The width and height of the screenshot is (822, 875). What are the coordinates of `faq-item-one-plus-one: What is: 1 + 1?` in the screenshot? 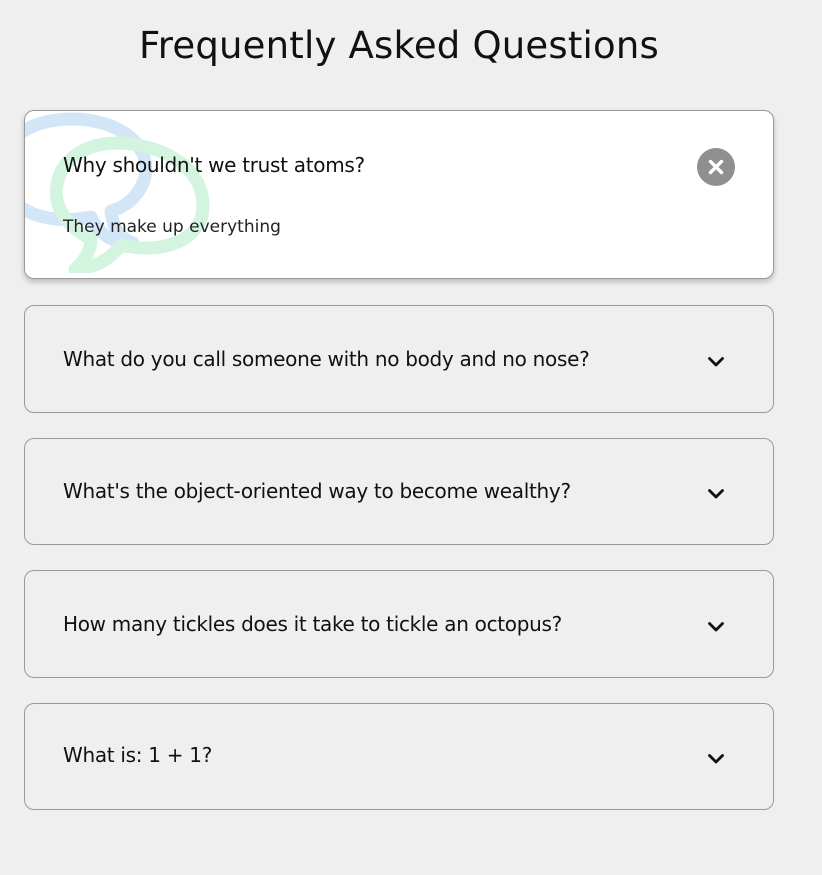 It's located at (399, 756).